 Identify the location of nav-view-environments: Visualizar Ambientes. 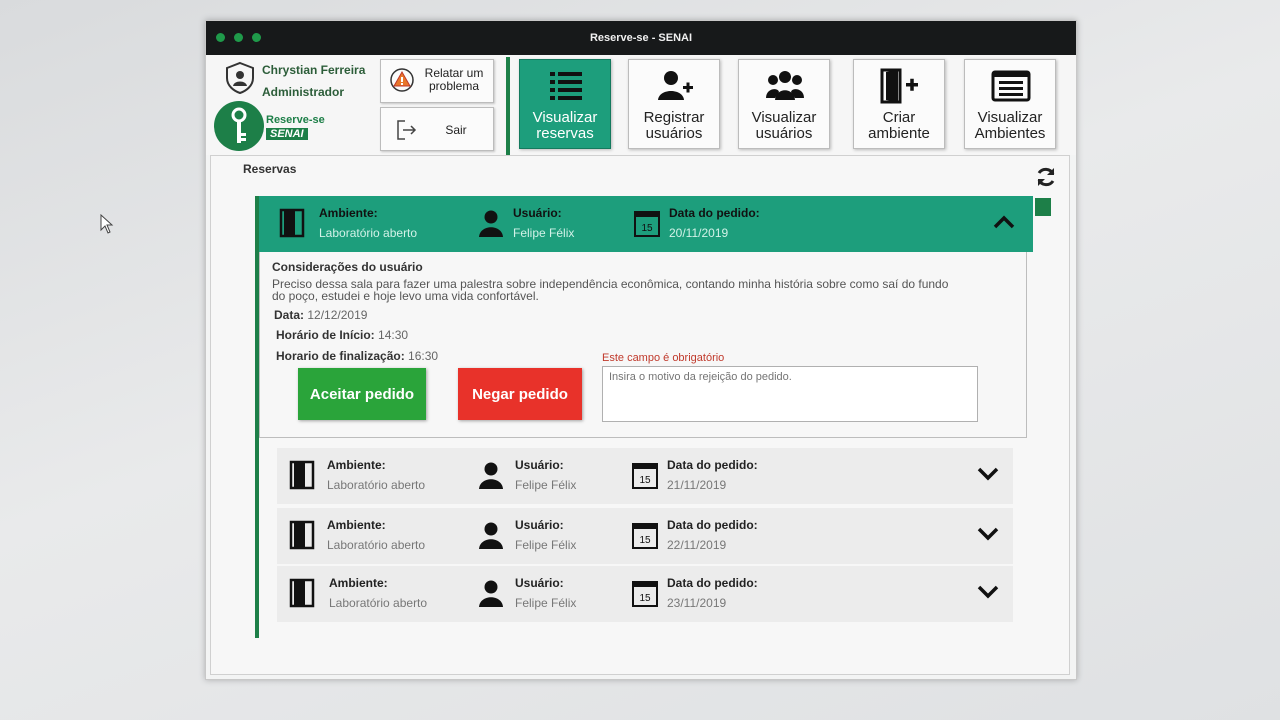
(1010, 104).